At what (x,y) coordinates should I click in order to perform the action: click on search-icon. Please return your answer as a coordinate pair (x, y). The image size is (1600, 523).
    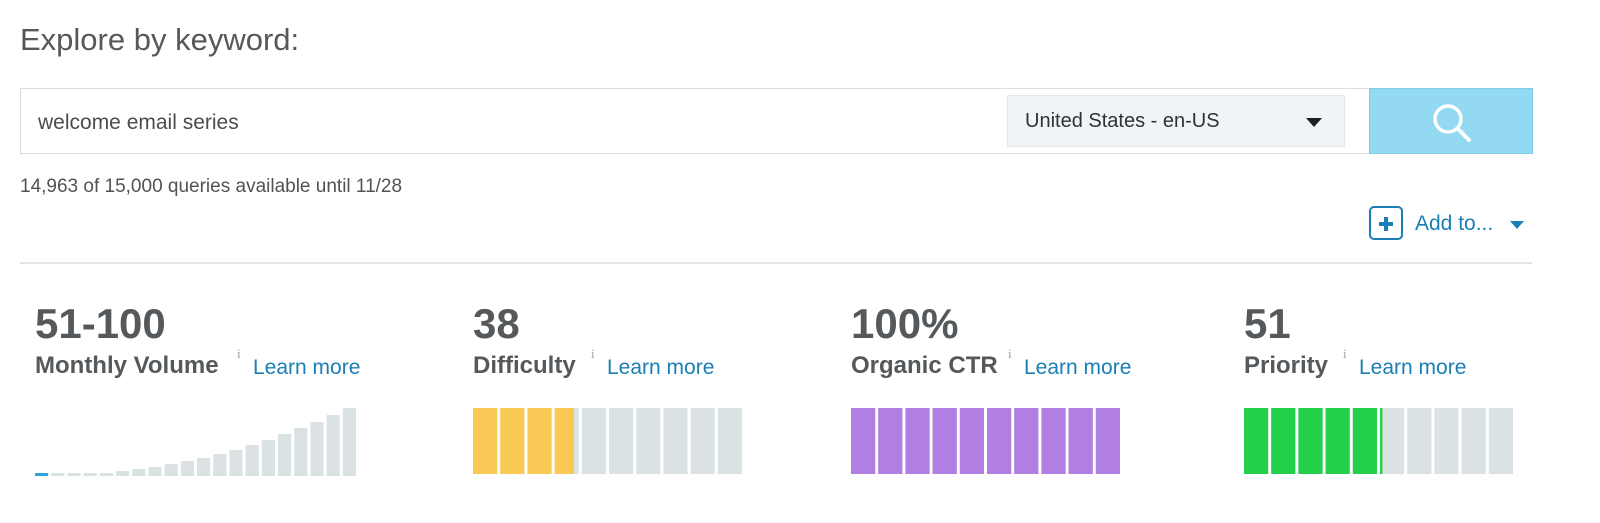
    Looking at the image, I should click on (1452, 123).